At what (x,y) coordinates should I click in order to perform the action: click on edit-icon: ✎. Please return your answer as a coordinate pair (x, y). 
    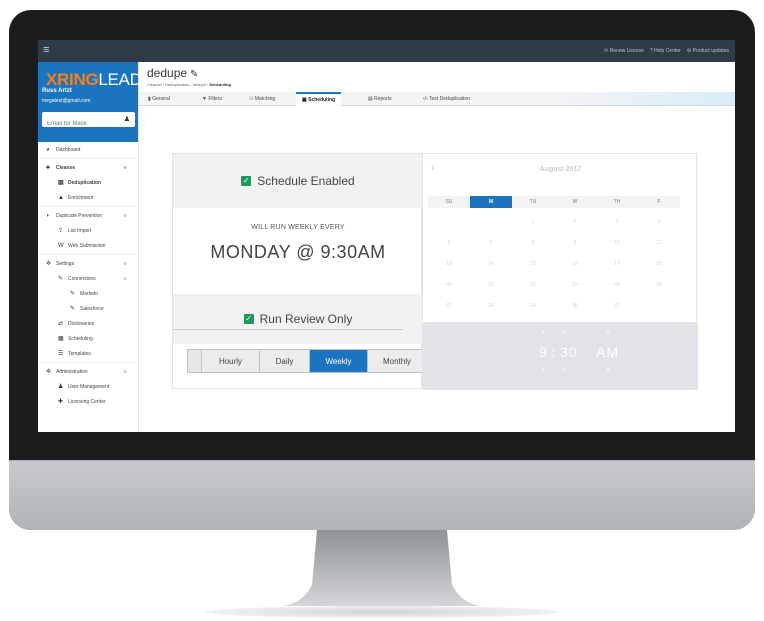
    Looking at the image, I should click on (194, 74).